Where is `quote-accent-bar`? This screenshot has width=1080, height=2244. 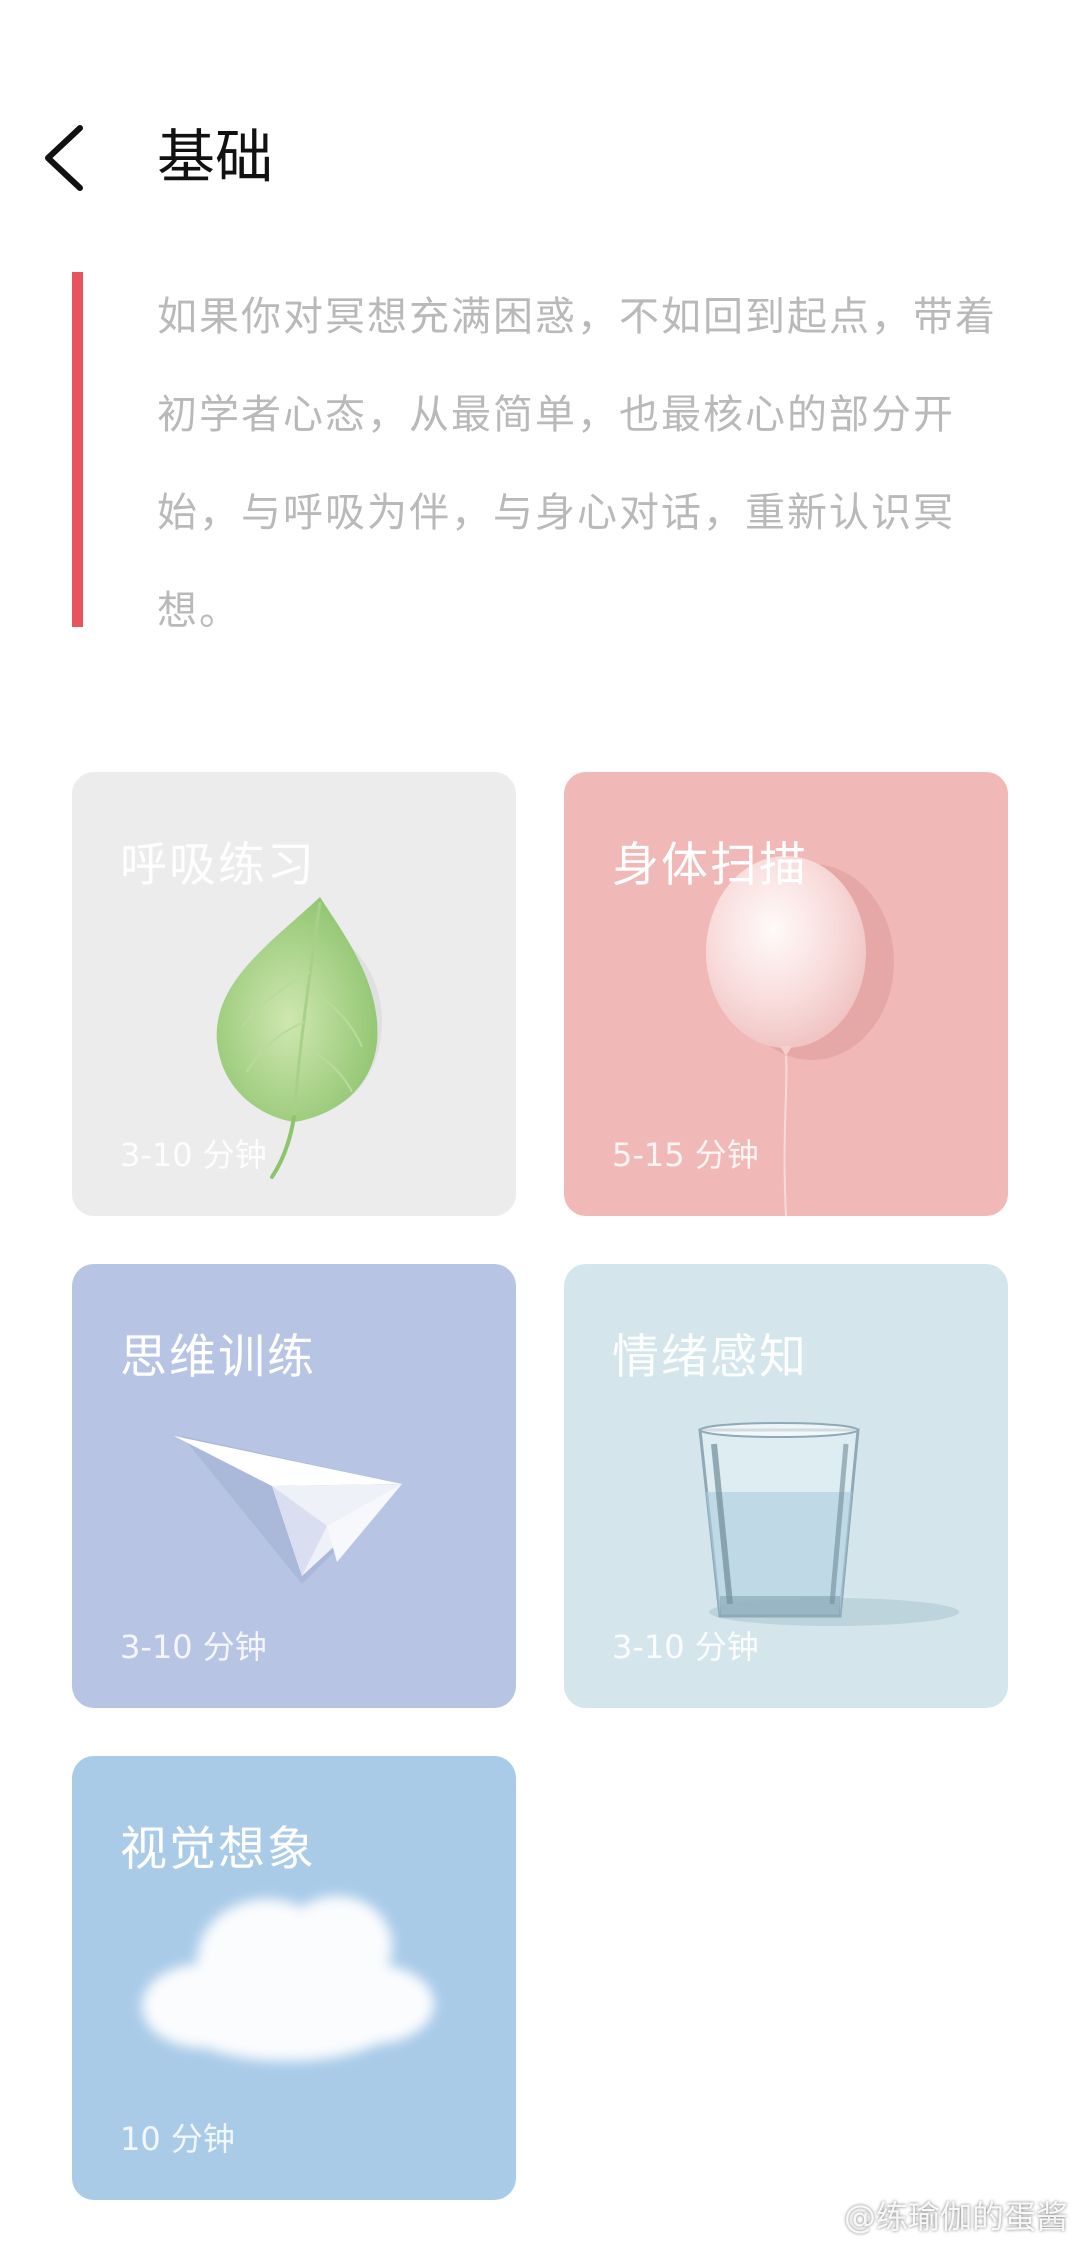
quote-accent-bar is located at coordinates (77, 449).